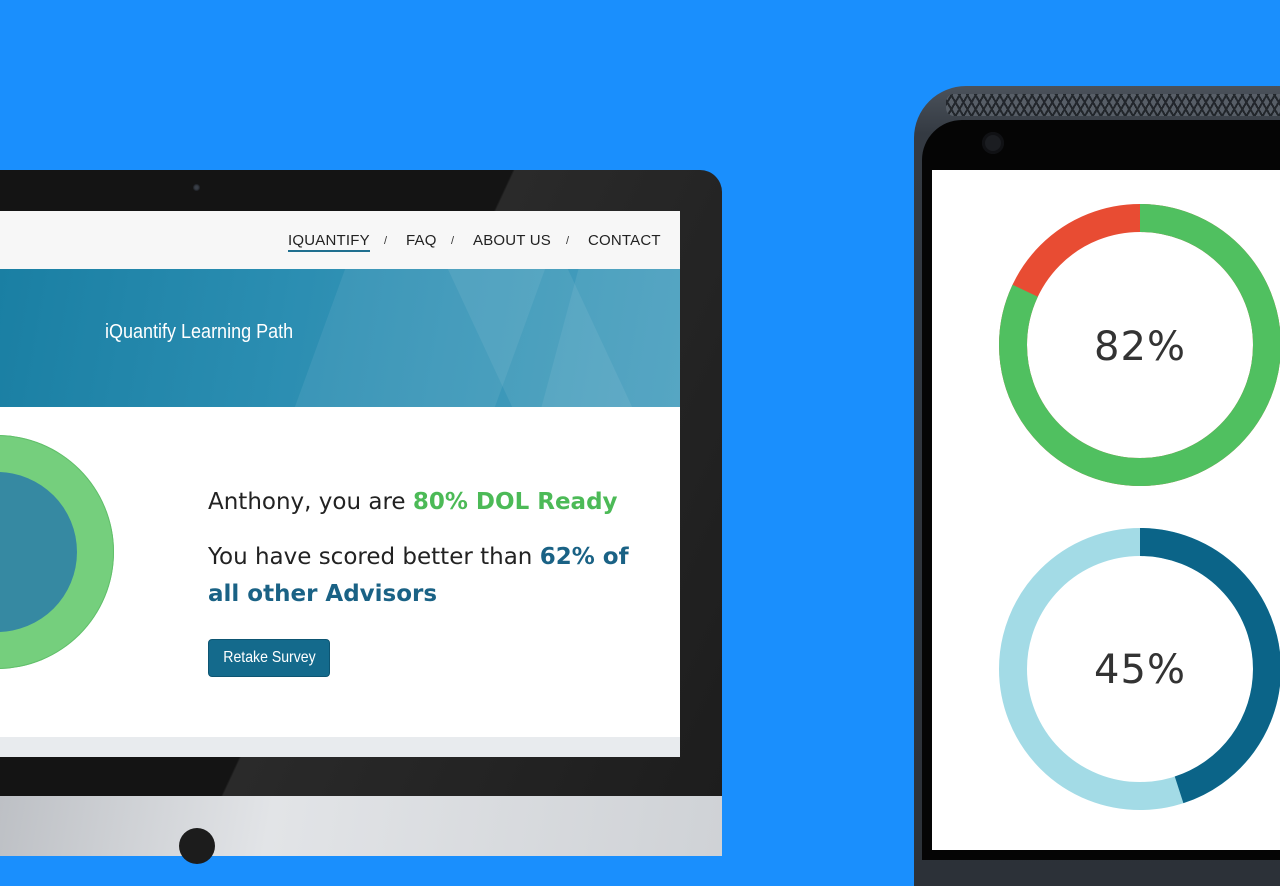 The height and width of the screenshot is (886, 1280). I want to click on ranking-percent: 62% of, so click(584, 557).